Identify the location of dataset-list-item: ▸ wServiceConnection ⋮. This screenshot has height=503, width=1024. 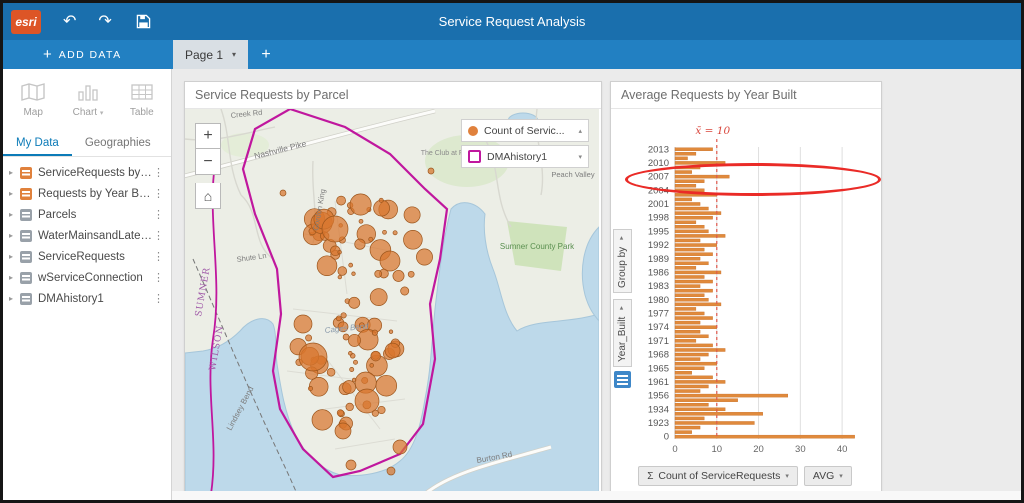
(87, 277).